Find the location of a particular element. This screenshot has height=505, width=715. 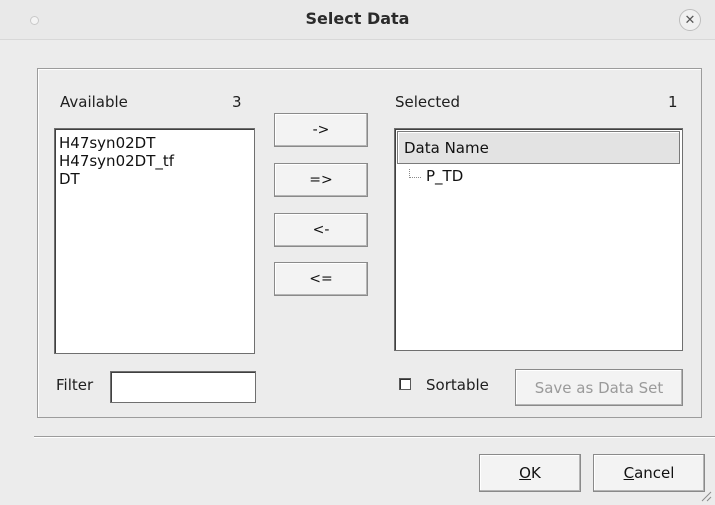

title-bar: Select Data ✕ is located at coordinates (357, 20).